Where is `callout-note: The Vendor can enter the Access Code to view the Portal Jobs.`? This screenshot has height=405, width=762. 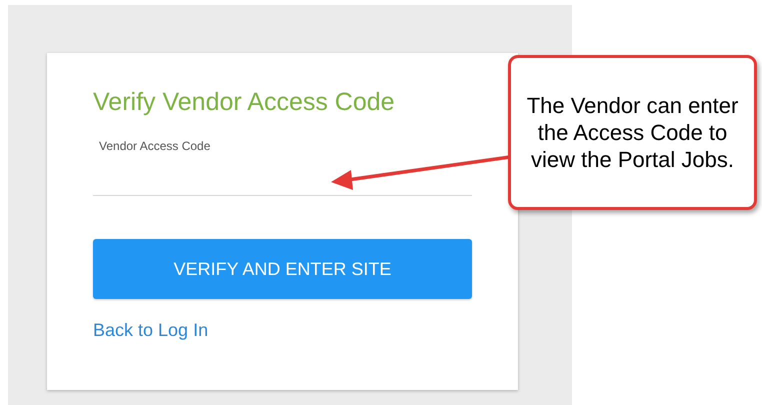
callout-note: The Vendor can enter the Access Code to view the Portal Jobs. is located at coordinates (632, 132).